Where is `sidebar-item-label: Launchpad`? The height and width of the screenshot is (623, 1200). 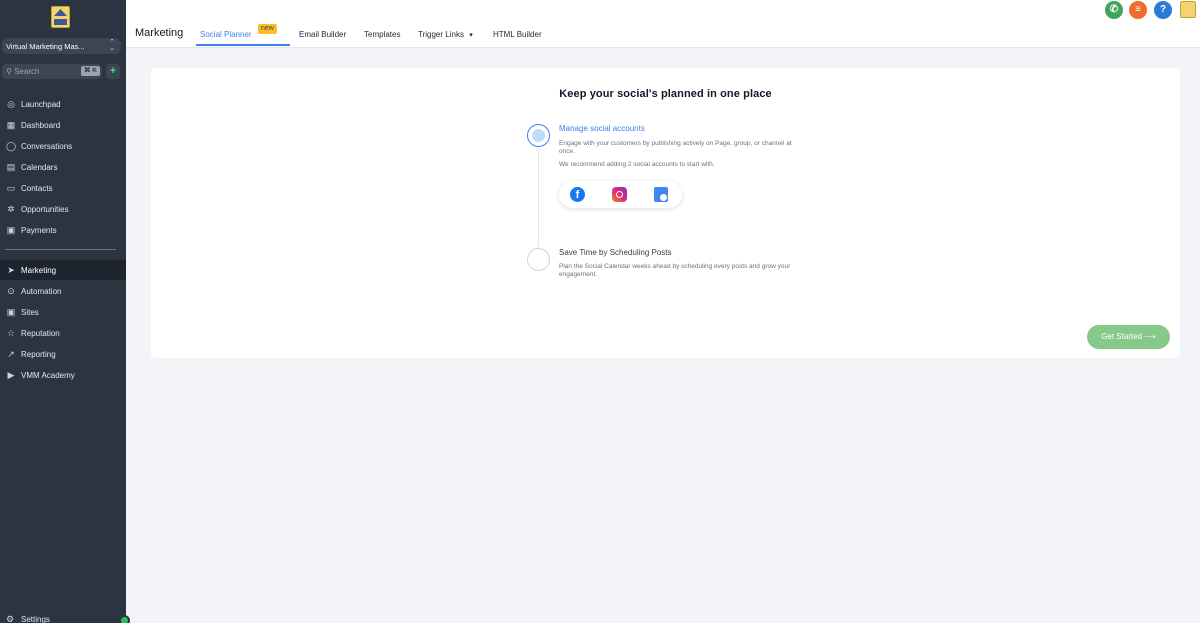 sidebar-item-label: Launchpad is located at coordinates (41, 104).